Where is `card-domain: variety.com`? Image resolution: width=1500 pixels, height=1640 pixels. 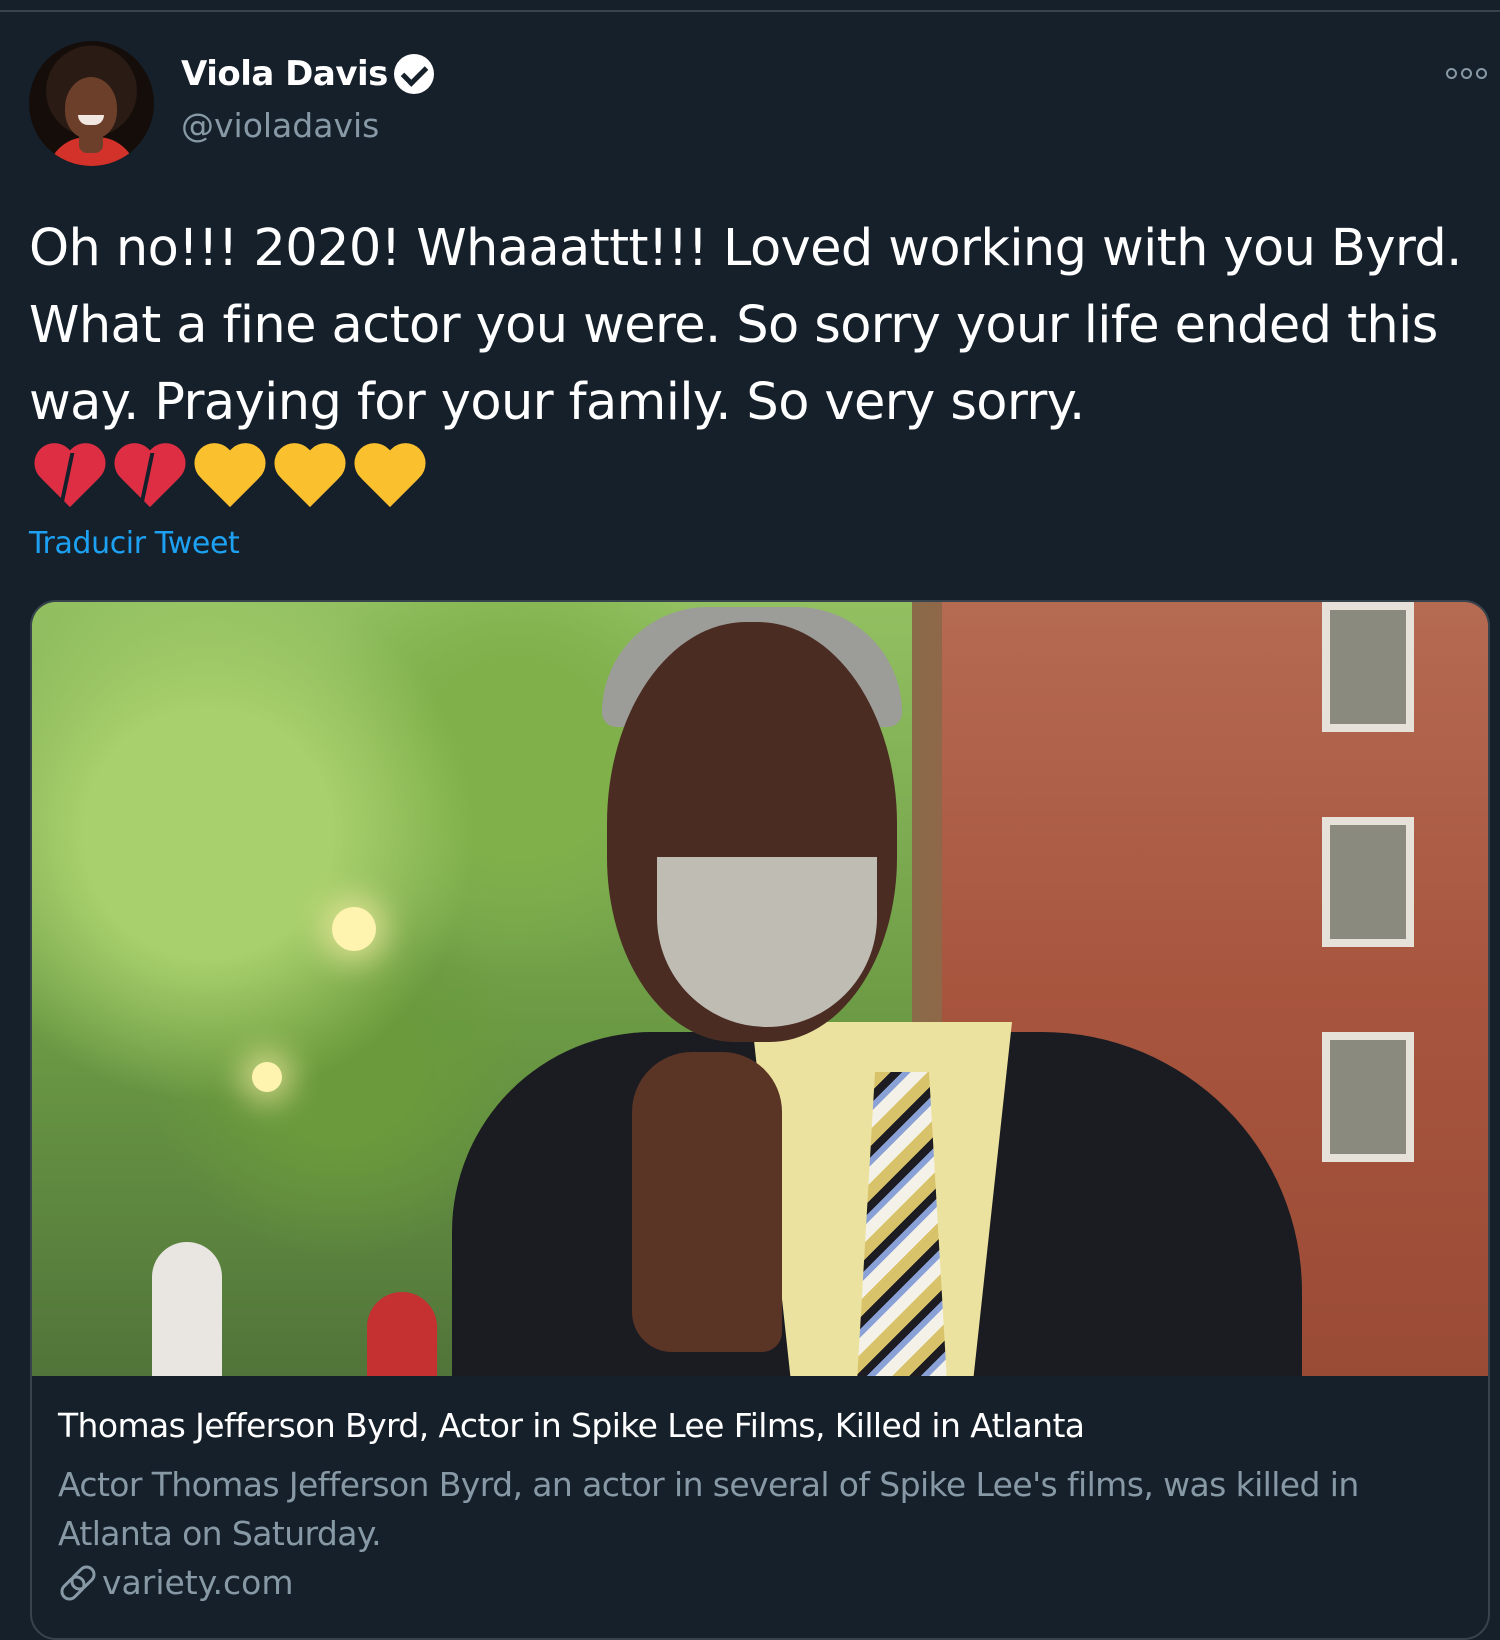
card-domain: variety.com is located at coordinates (175, 1582).